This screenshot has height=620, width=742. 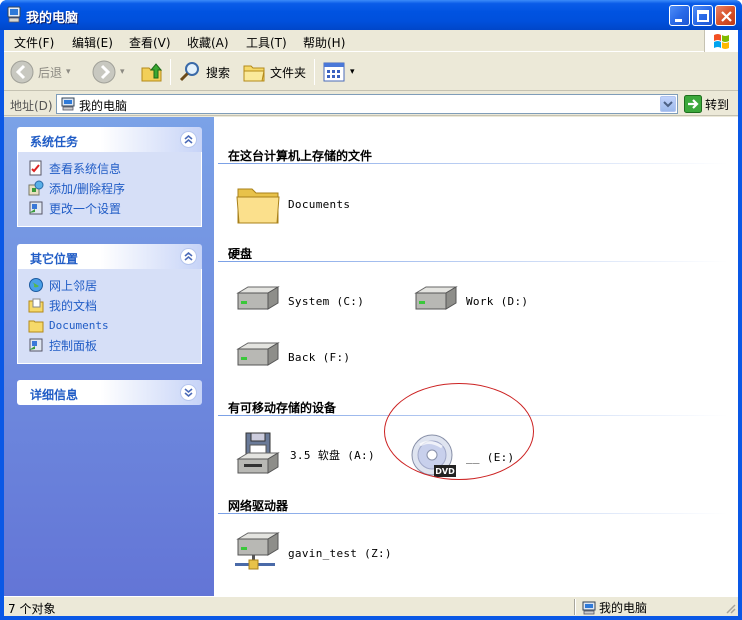 What do you see at coordinates (22, 72) in the screenshot?
I see `back-arrow-icon` at bounding box center [22, 72].